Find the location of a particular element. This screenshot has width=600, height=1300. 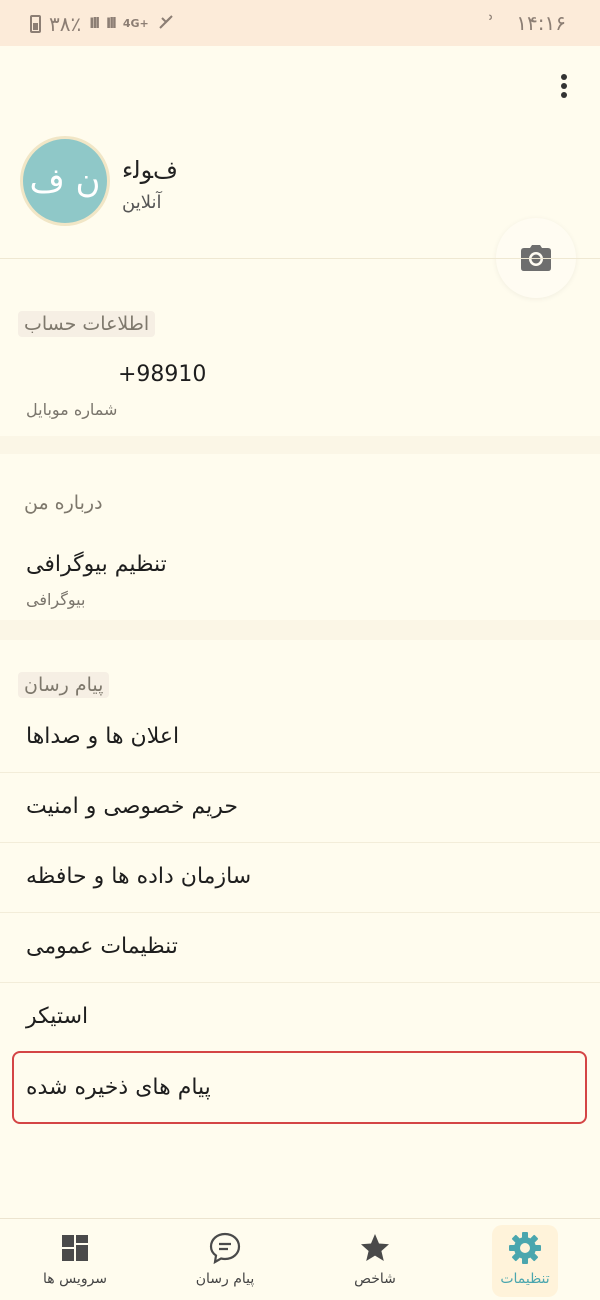

star-icon is located at coordinates (375, 1247).